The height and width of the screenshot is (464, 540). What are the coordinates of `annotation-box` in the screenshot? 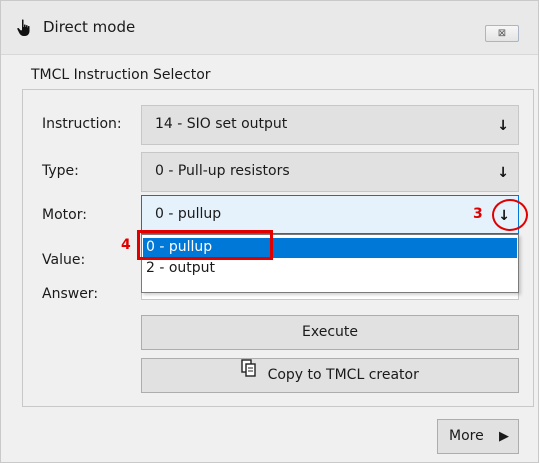 It's located at (205, 245).